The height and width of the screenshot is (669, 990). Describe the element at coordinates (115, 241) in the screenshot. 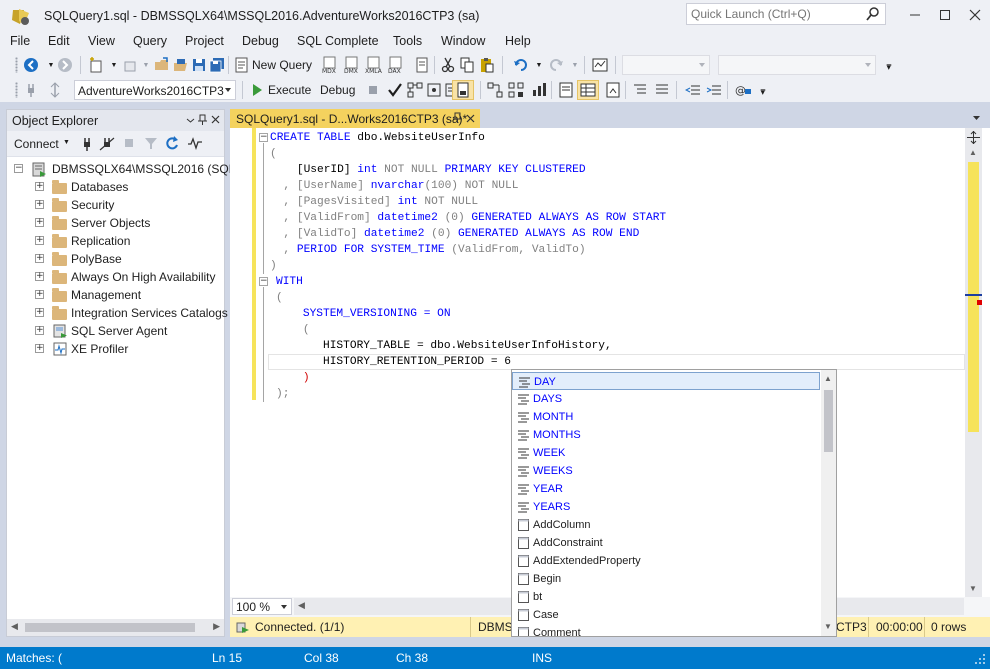

I see `tree-node-replication: + Replication` at that location.